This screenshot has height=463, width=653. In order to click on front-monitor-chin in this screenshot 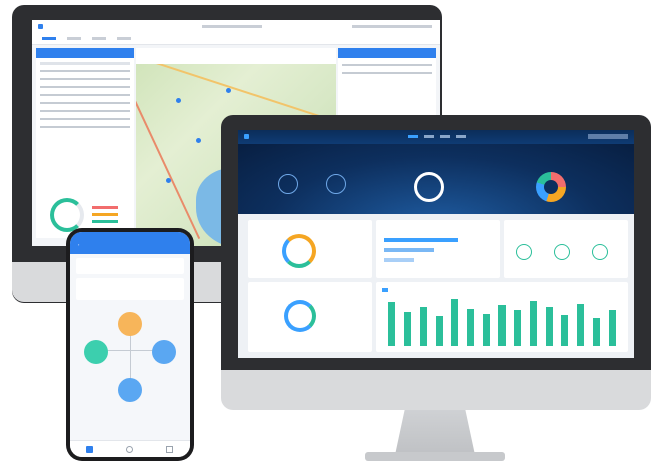, I will do `click(436, 390)`.